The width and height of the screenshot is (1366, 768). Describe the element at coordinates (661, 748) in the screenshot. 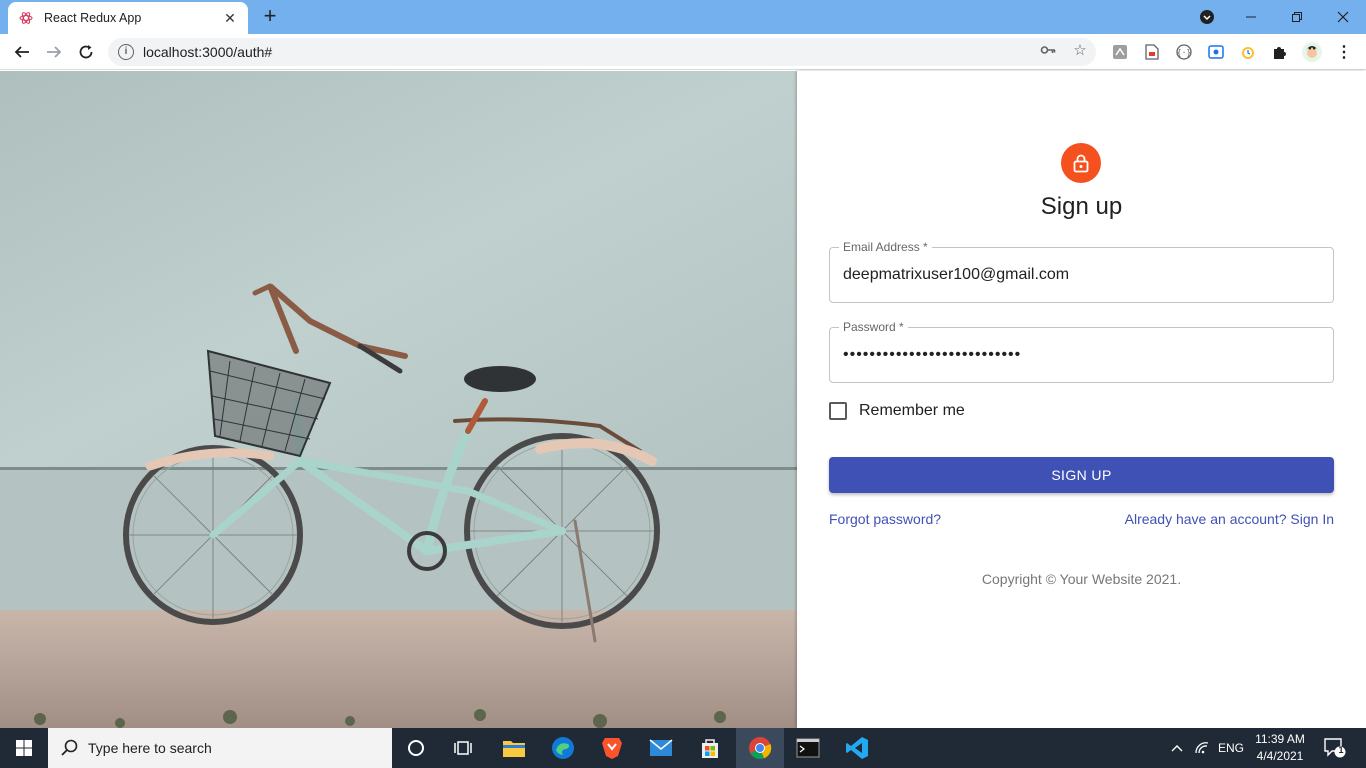

I see `mail-icon` at that location.